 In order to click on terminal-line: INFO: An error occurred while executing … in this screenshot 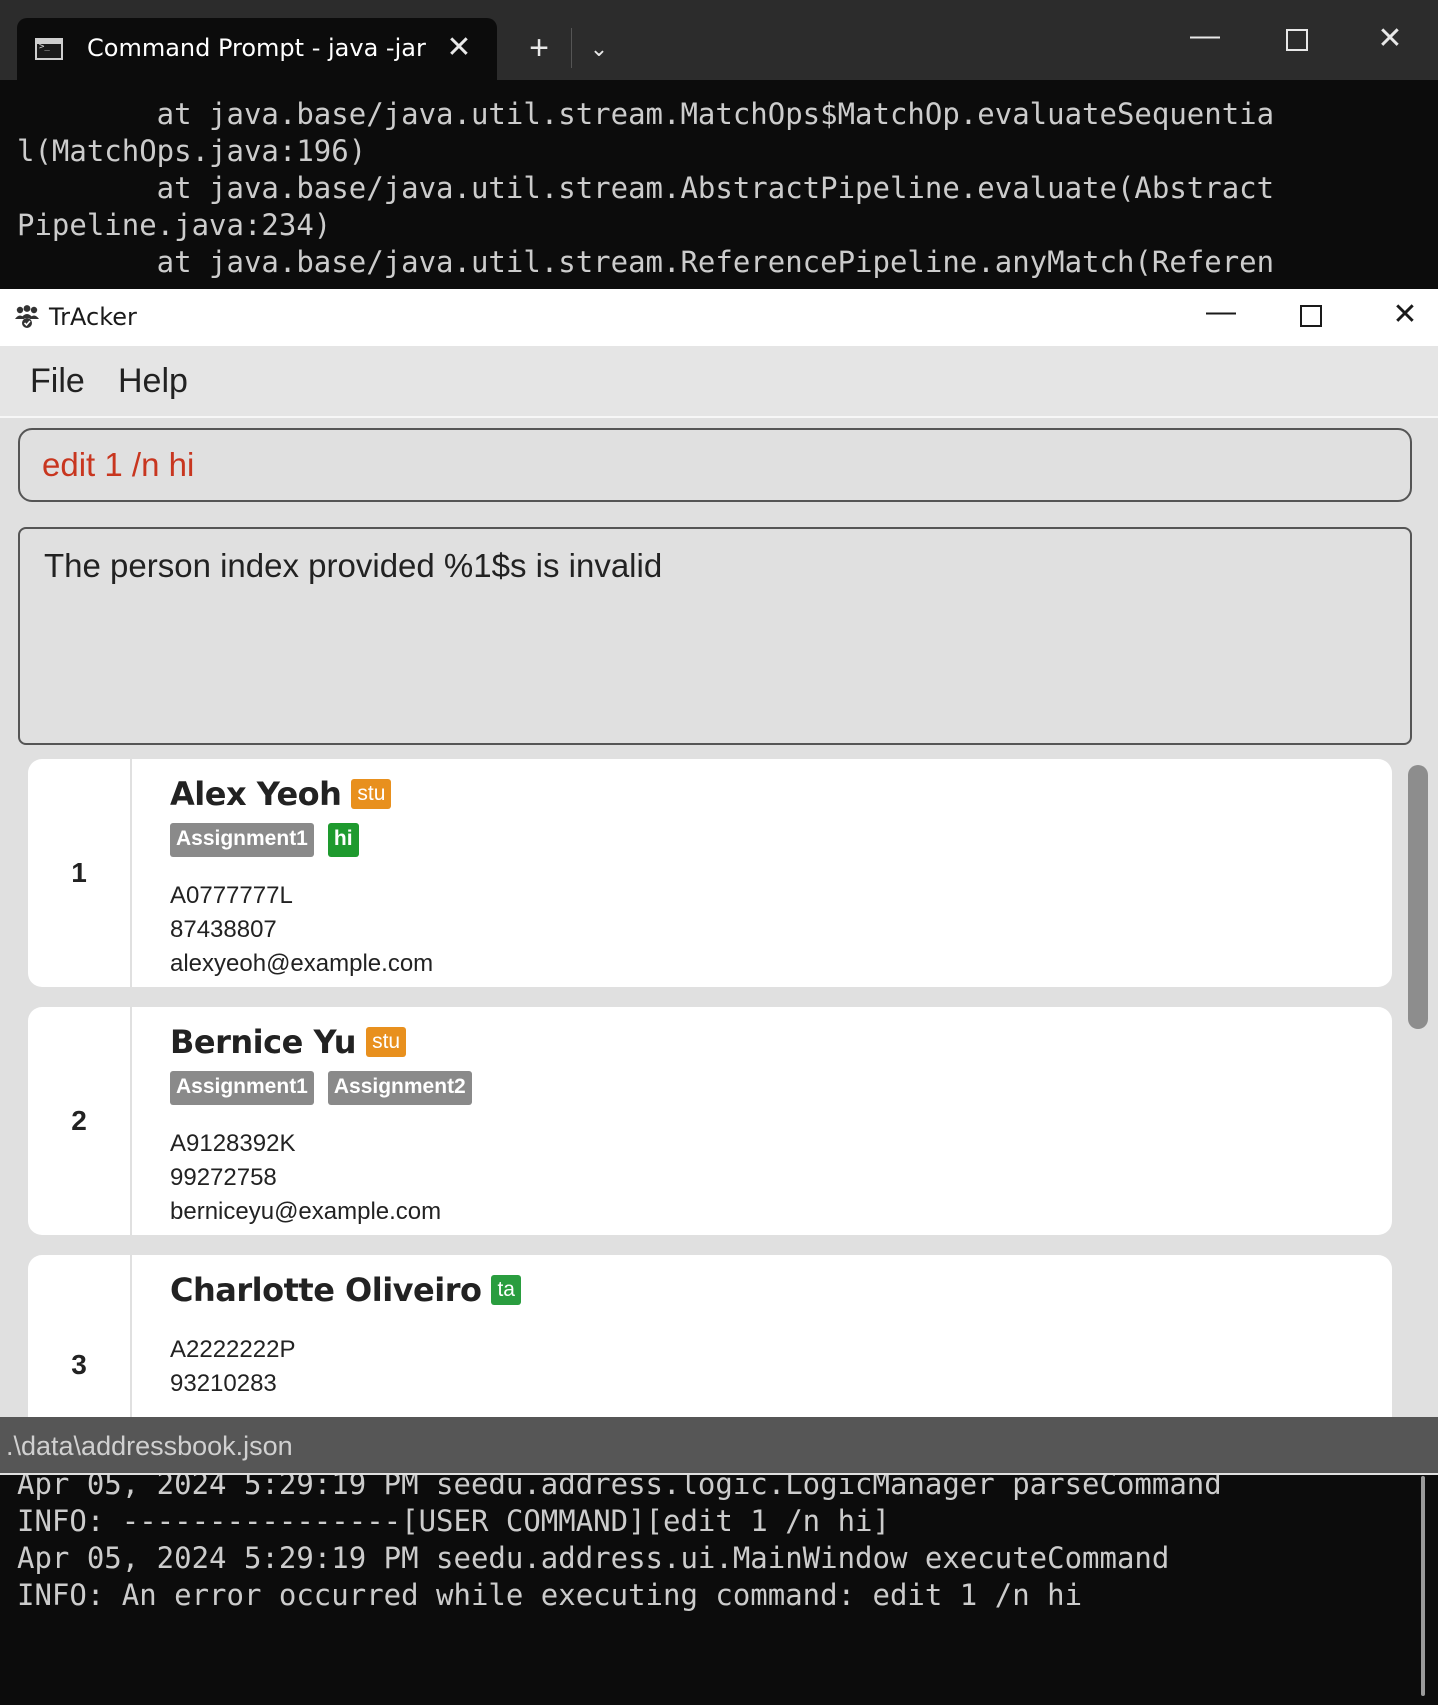, I will do `click(550, 1595)`.